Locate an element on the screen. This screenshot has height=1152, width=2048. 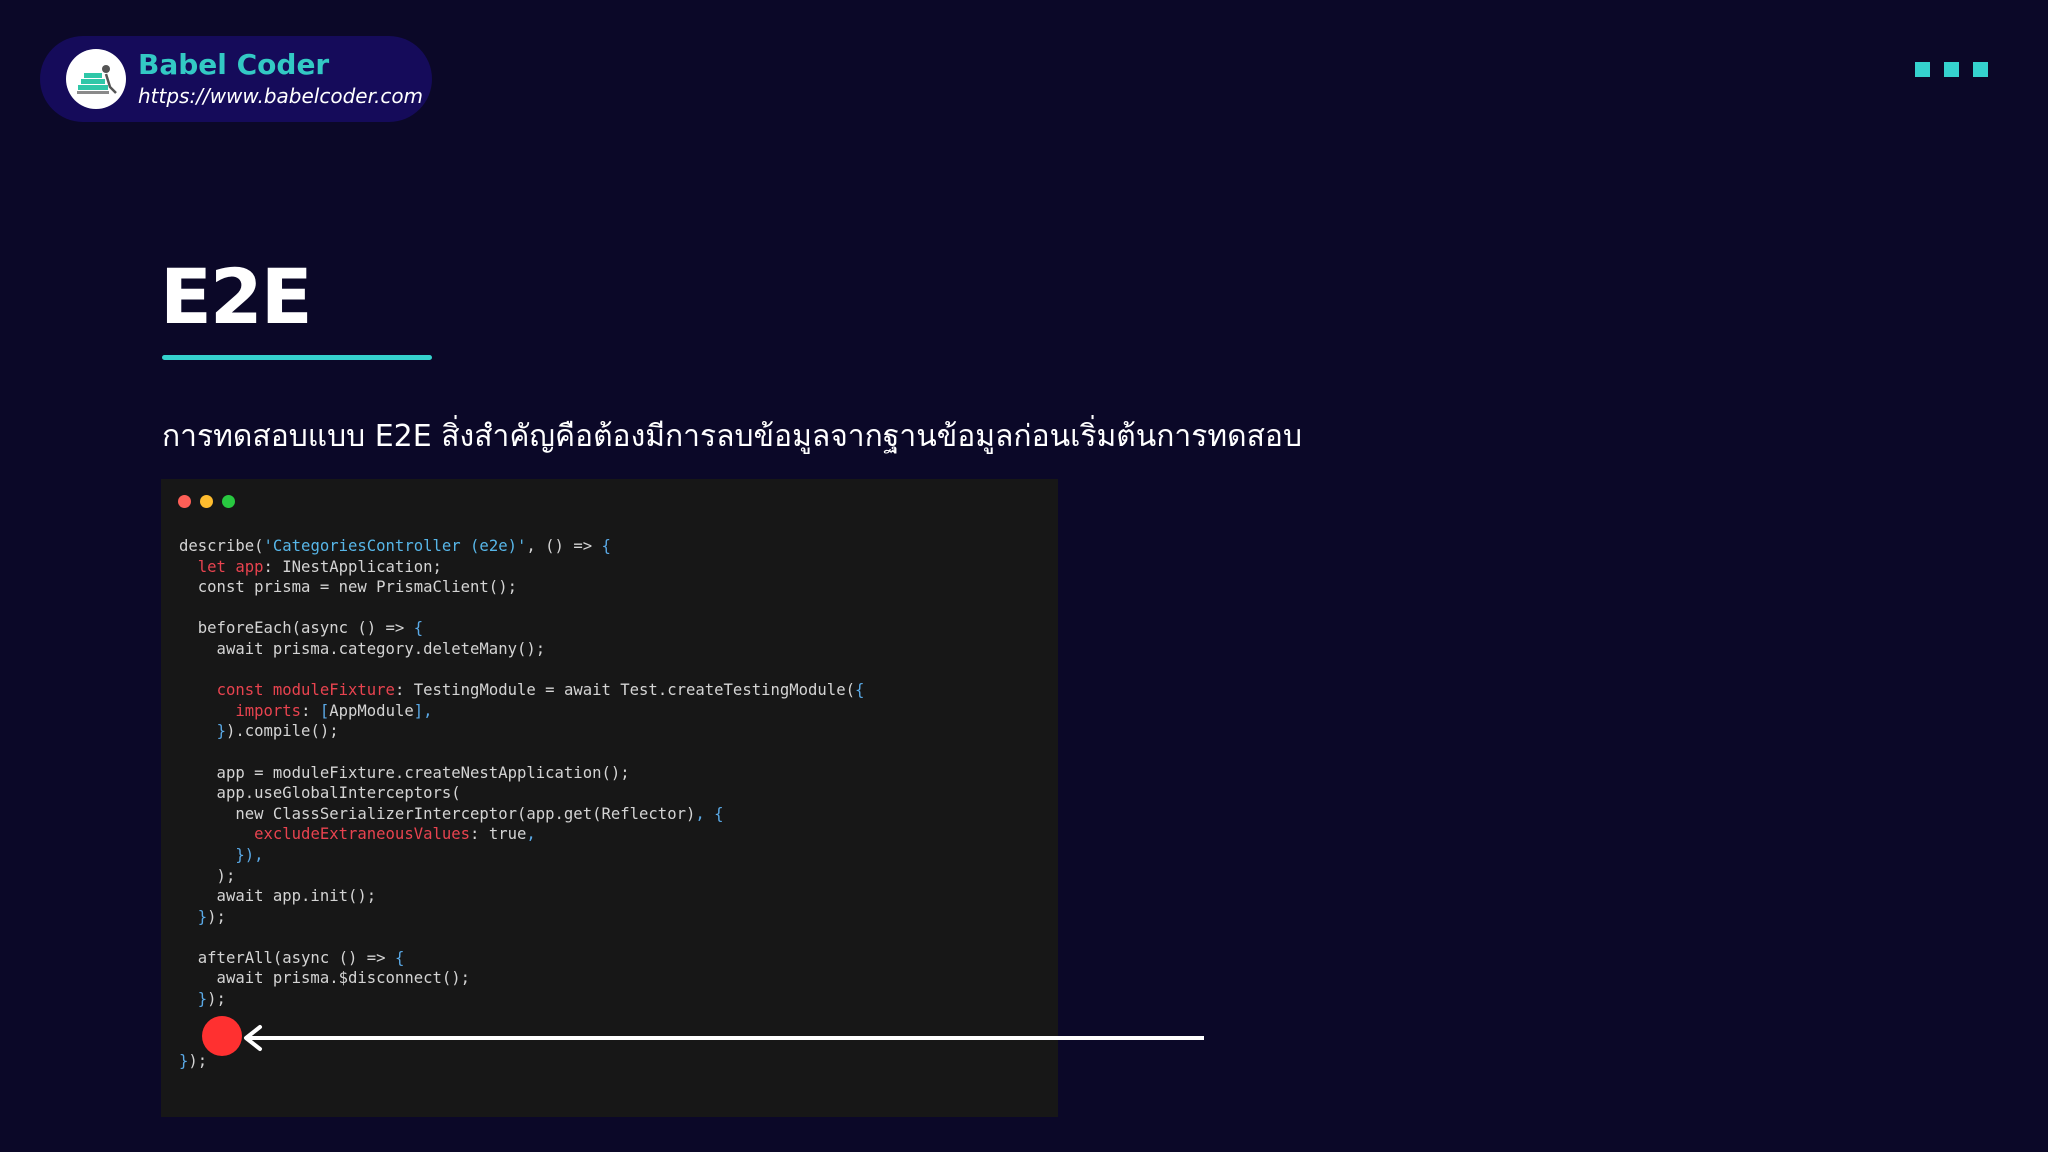
code-token: const moduleFixture is located at coordinates (305, 690).